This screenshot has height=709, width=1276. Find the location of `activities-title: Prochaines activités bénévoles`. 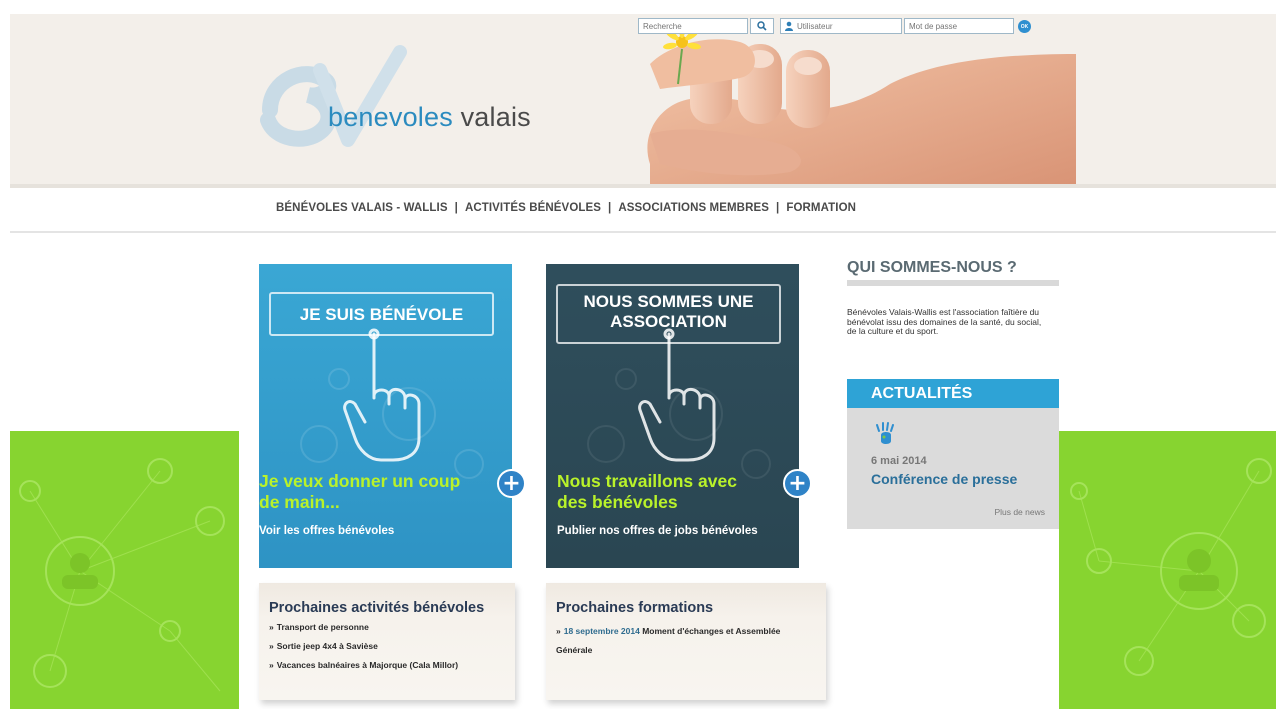

activities-title: Prochaines activités bénévoles is located at coordinates (377, 608).